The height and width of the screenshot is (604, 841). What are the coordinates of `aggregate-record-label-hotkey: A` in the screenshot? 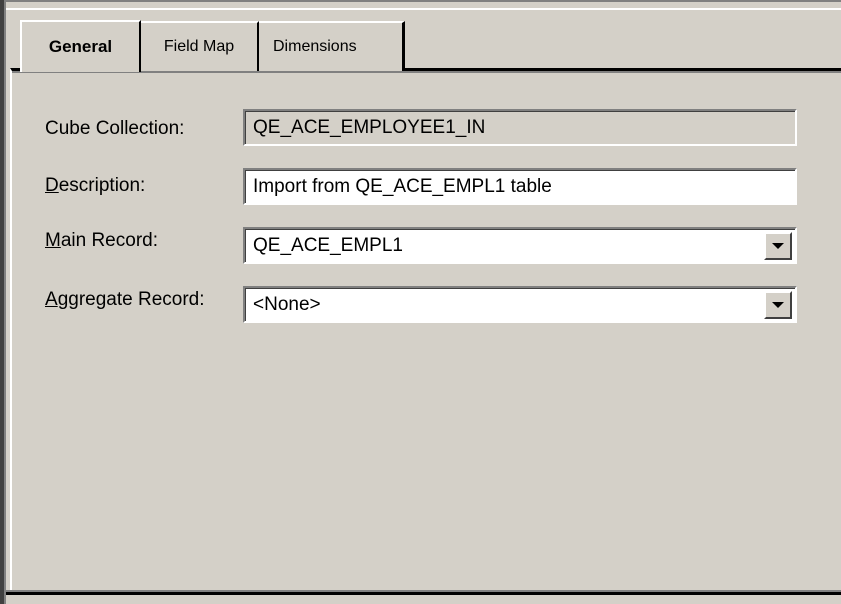 It's located at (51, 299).